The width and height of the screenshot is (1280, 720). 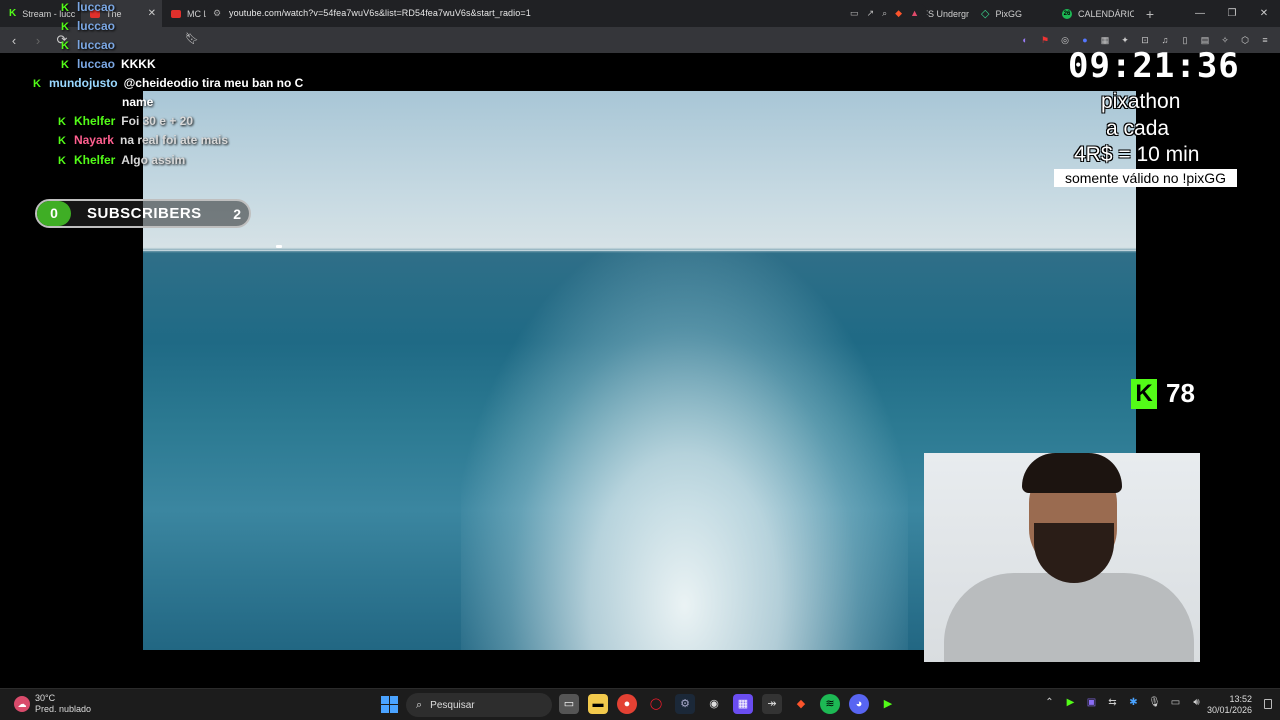 What do you see at coordinates (153, 160) in the screenshot?
I see `chat-text: Algo assim` at bounding box center [153, 160].